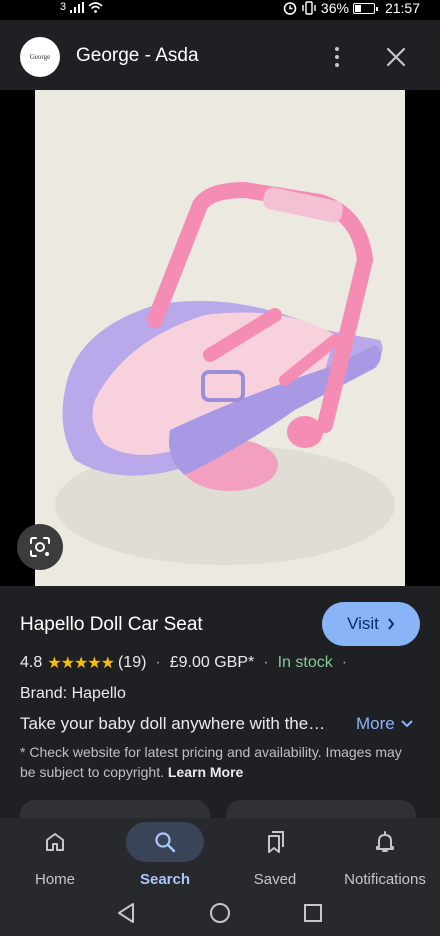 The width and height of the screenshot is (440, 936). Describe the element at coordinates (313, 913) in the screenshot. I see `recents-icon` at that location.